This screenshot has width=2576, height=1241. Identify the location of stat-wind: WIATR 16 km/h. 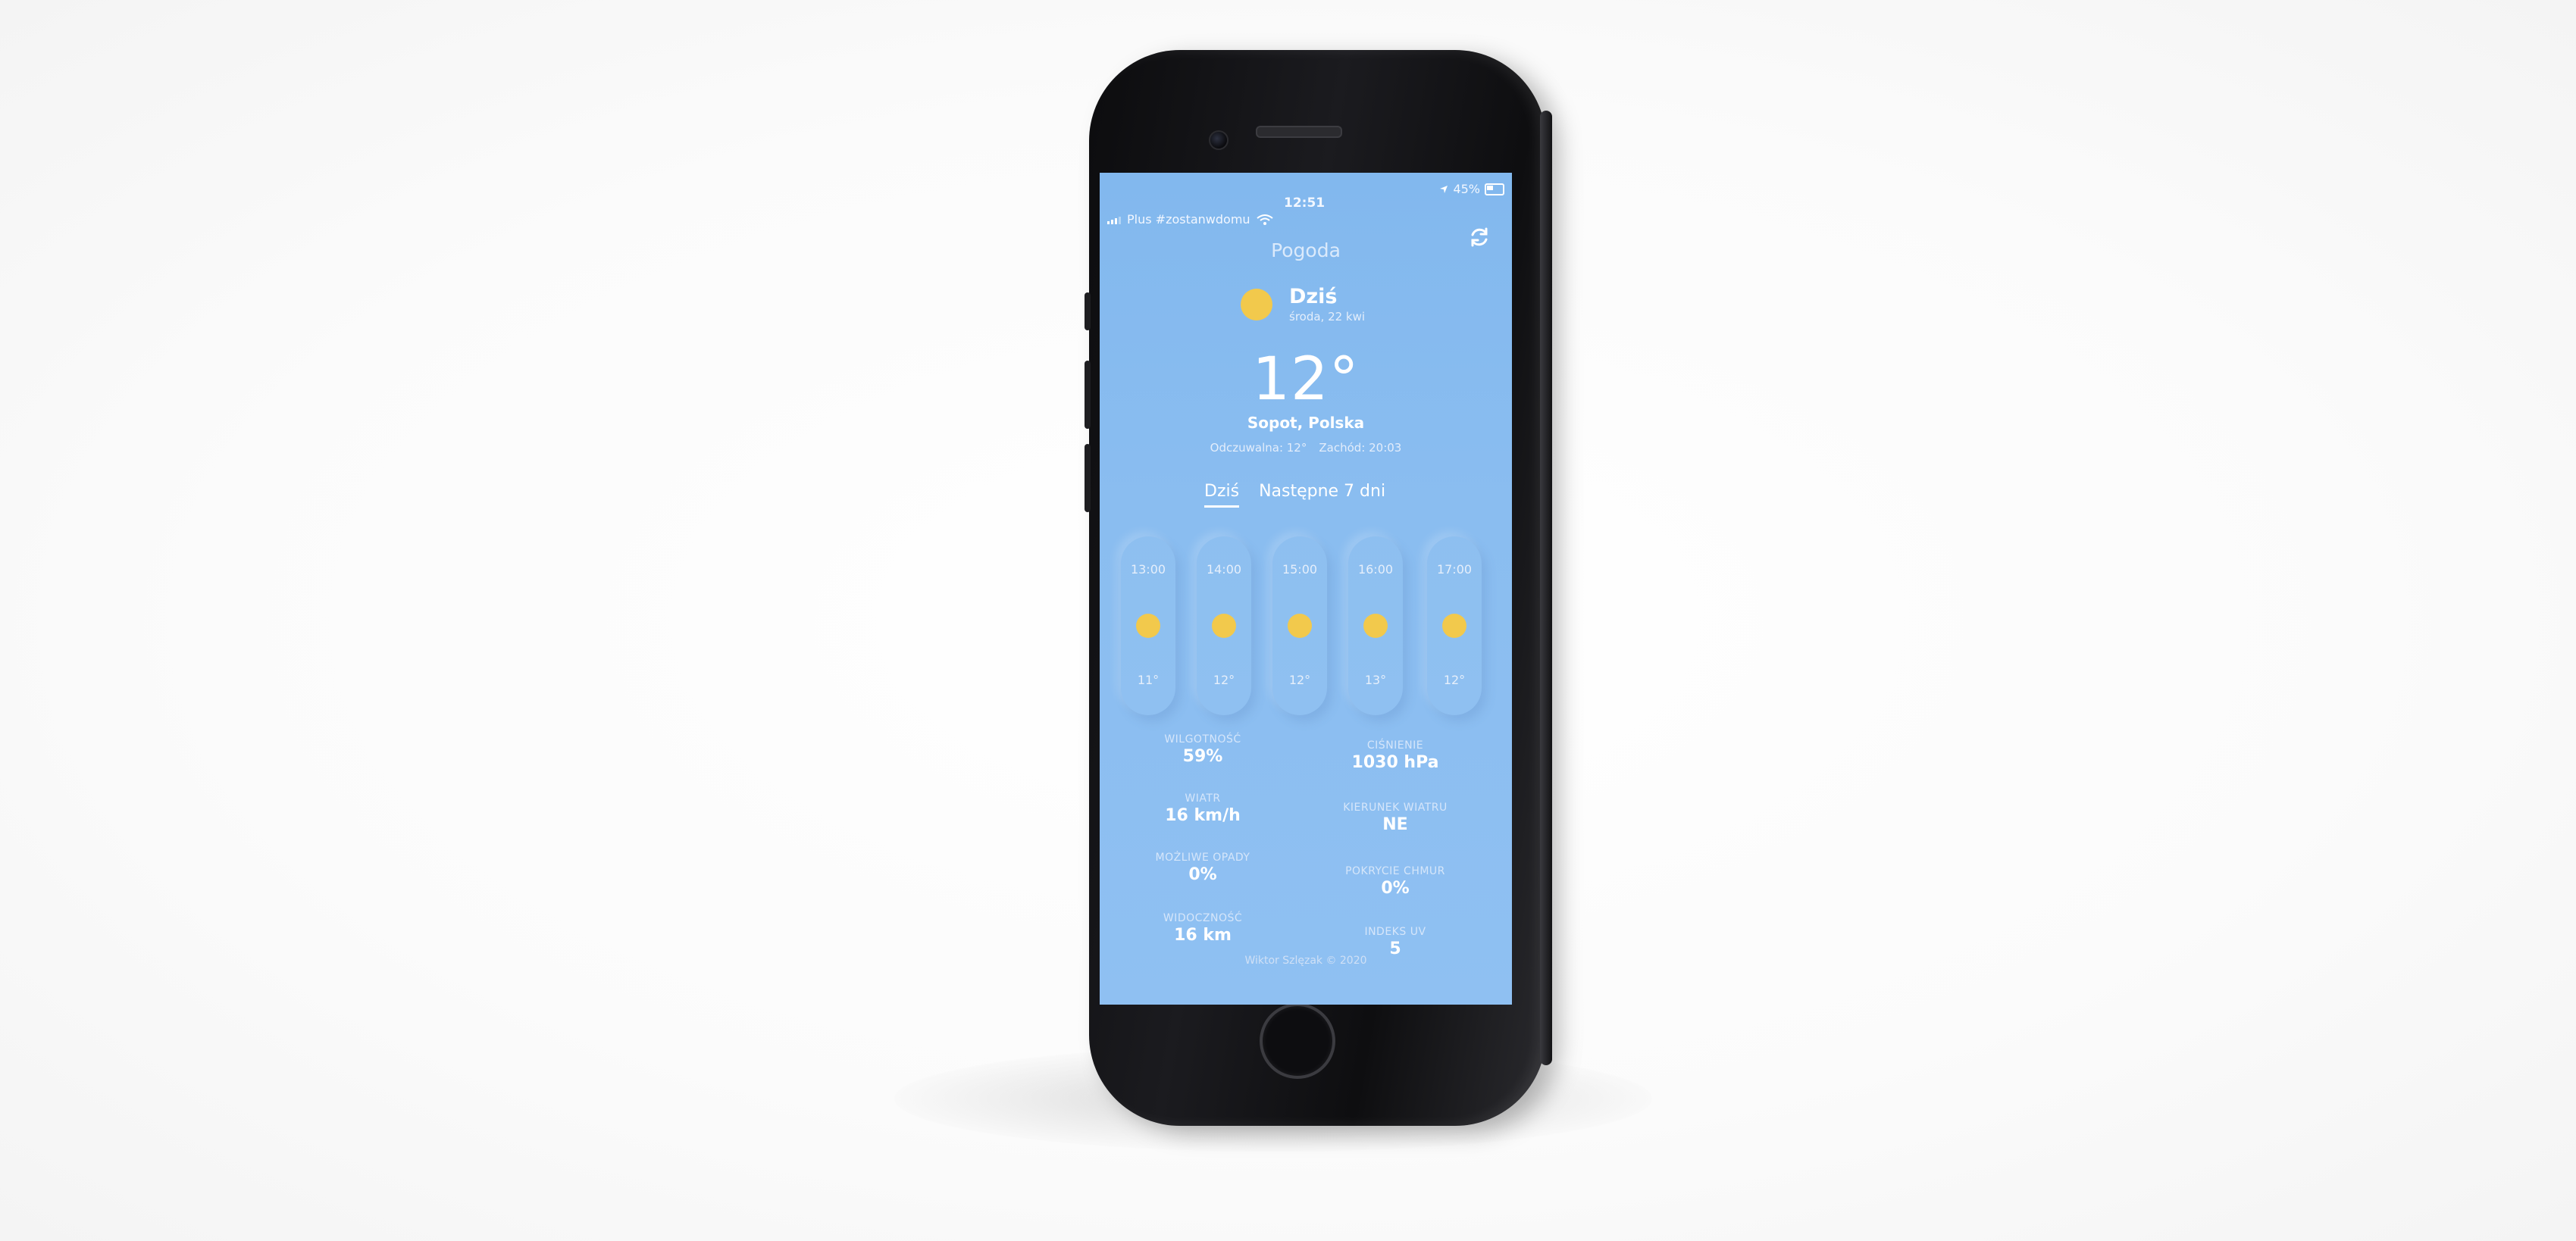
(1203, 808).